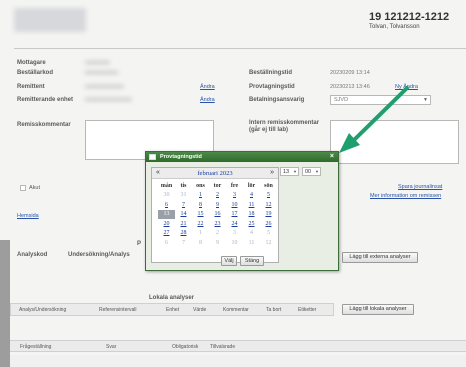 This screenshot has height=367, width=466. What do you see at coordinates (295, 171) in the screenshot?
I see `chevron-down-icon: ▼` at bounding box center [295, 171].